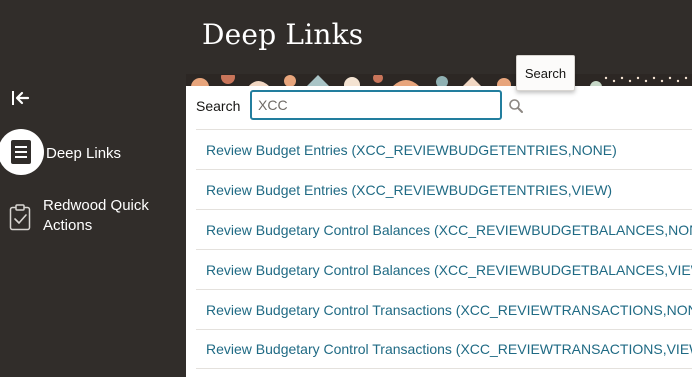 The image size is (692, 377). I want to click on sidebar-item-redwood-quick-actions: Redwood Quick Actions, so click(93, 217).